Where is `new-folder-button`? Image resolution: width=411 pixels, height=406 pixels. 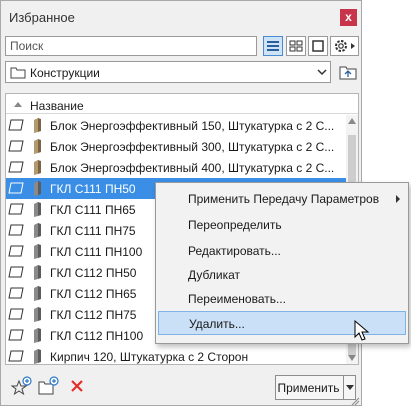
new-folder-button is located at coordinates (49, 386).